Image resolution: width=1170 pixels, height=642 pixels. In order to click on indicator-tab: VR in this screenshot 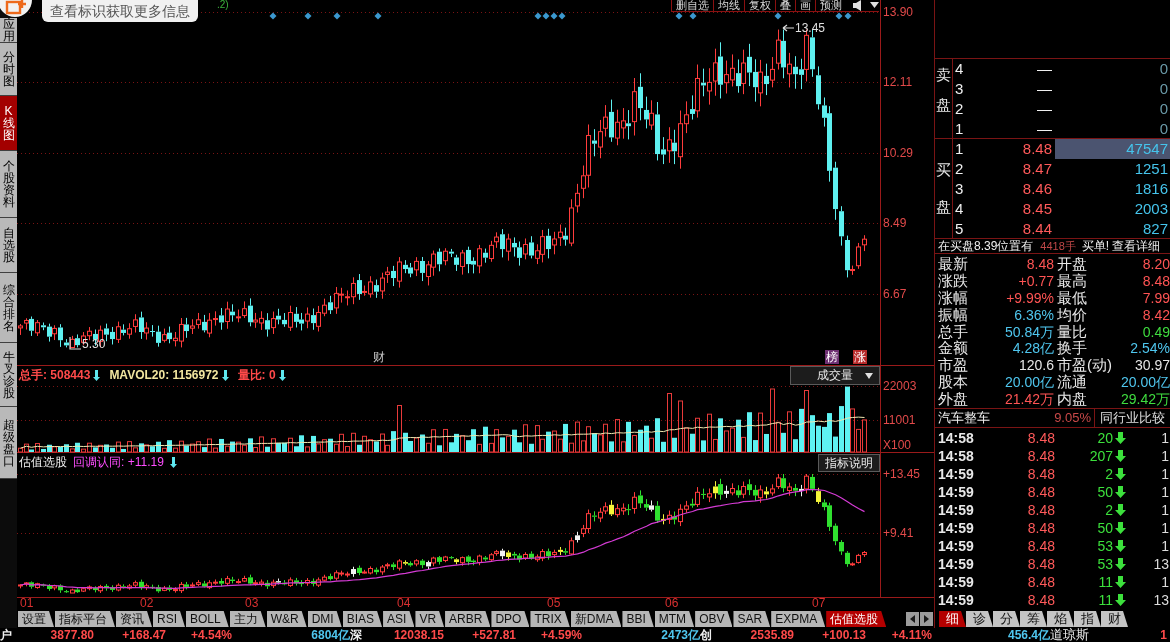, I will do `click(430, 619)`.